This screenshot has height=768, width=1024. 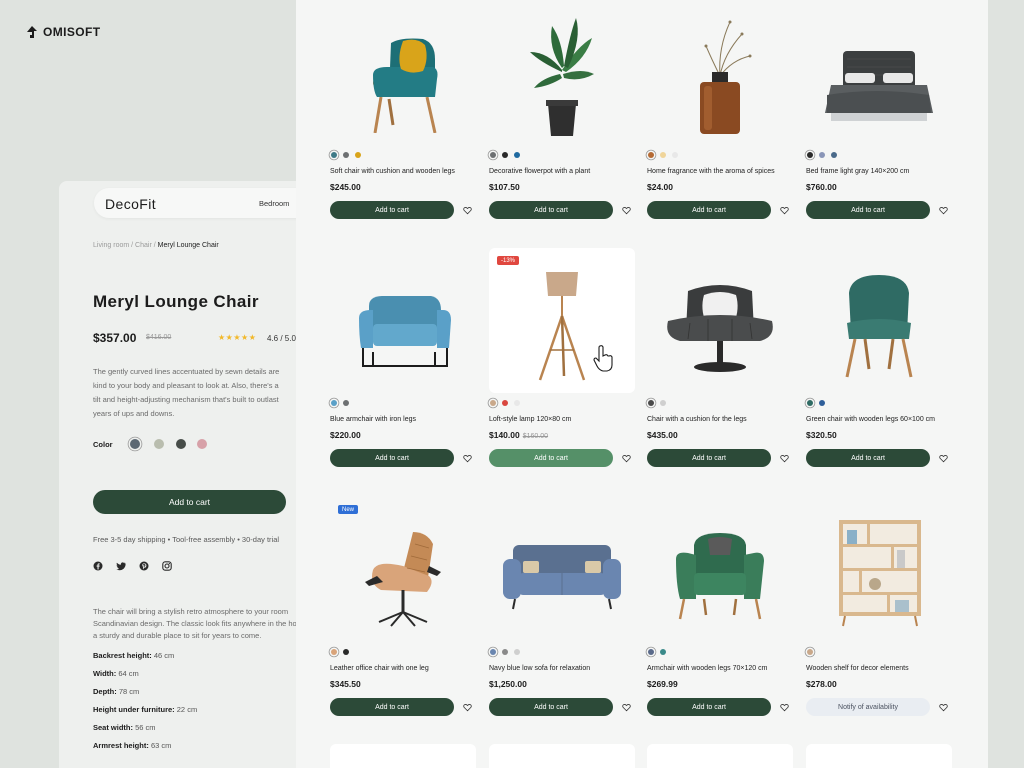 What do you see at coordinates (868, 707) in the screenshot?
I see `notify-availability-button: Notify of availability` at bounding box center [868, 707].